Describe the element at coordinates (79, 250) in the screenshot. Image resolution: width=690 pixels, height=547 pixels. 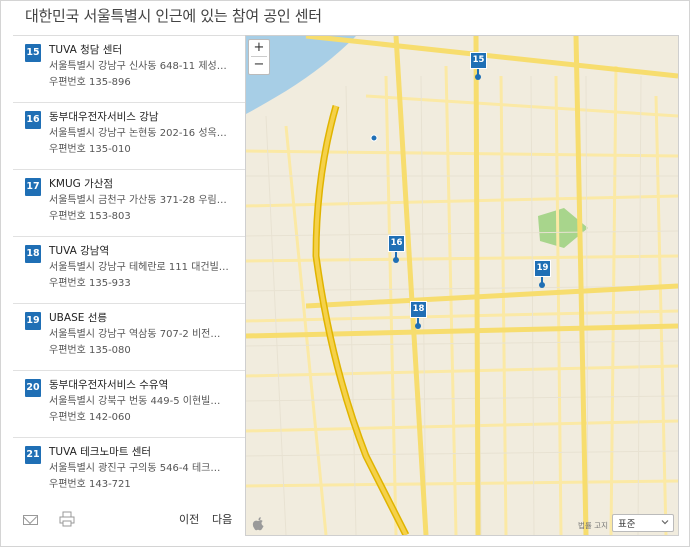
I see `center-name: TUVA 강남역` at that location.